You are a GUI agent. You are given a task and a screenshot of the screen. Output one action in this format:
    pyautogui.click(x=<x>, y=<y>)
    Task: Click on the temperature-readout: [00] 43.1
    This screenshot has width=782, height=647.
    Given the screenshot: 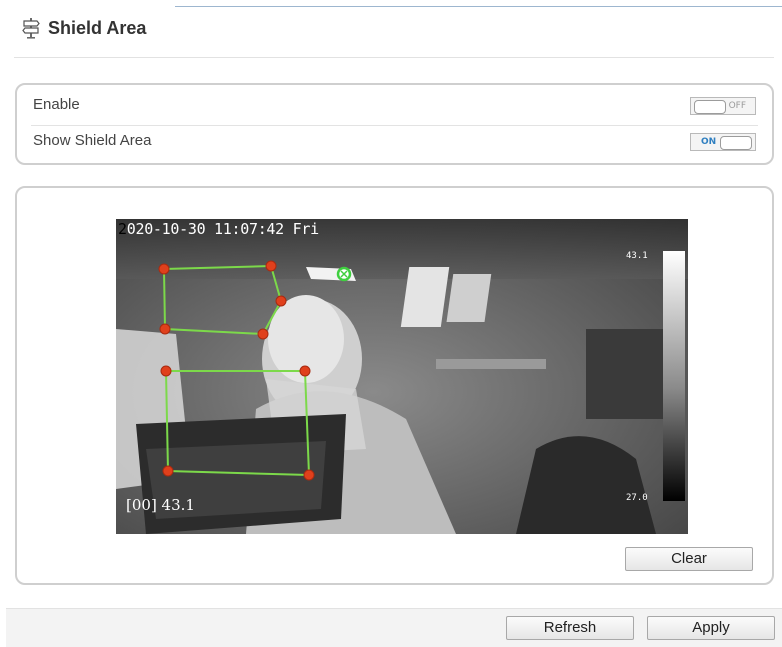 What is the action you would take?
    pyautogui.click(x=160, y=505)
    